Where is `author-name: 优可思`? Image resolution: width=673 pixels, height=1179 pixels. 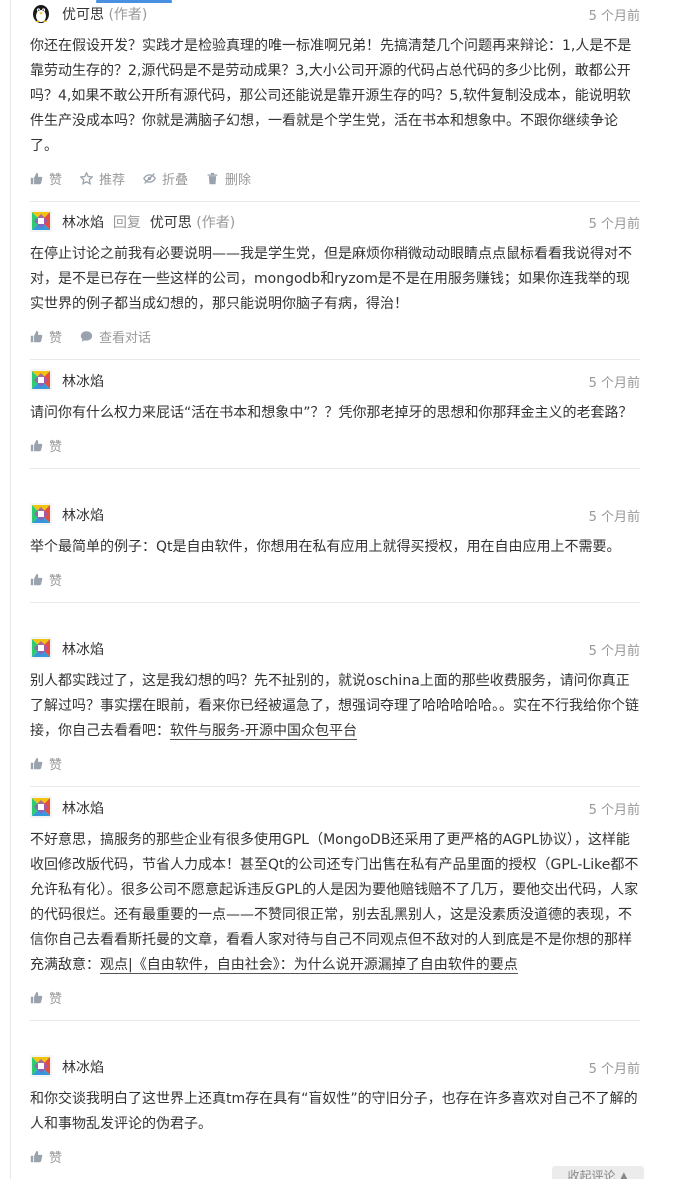
author-name: 优可思 is located at coordinates (83, 15).